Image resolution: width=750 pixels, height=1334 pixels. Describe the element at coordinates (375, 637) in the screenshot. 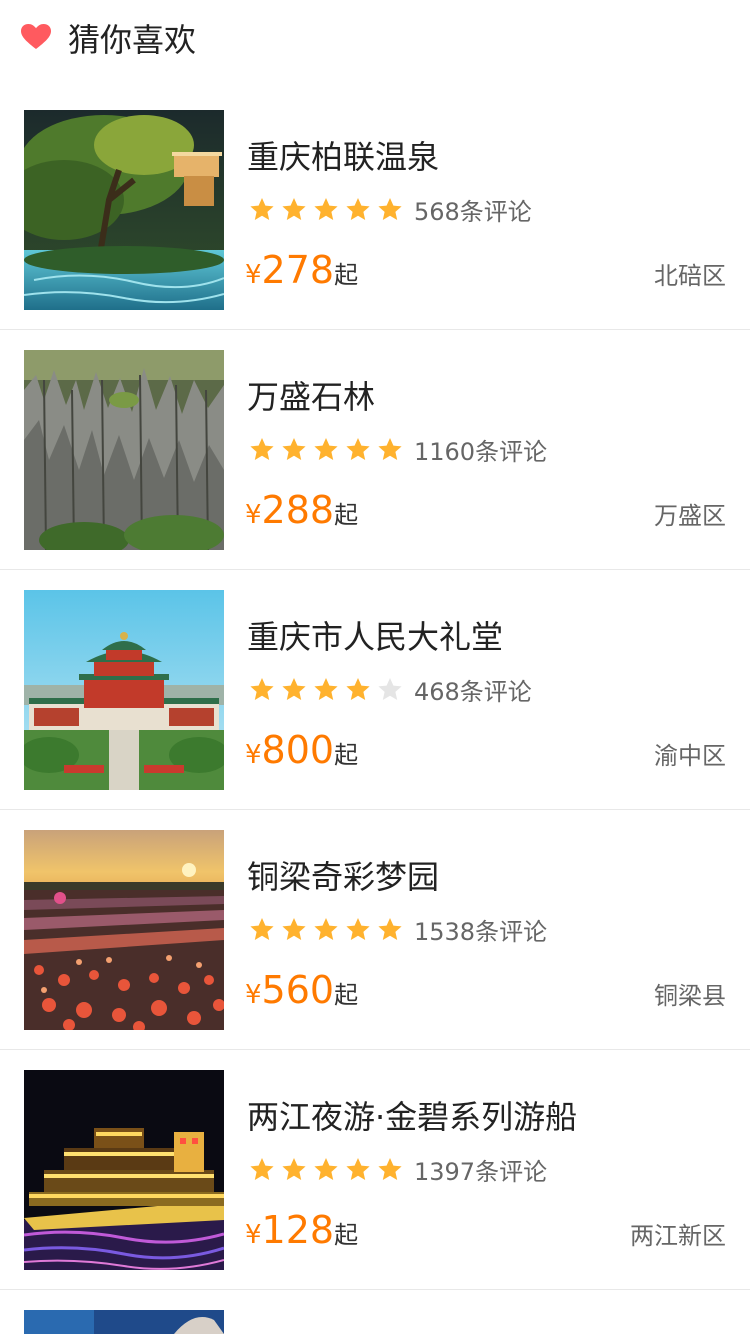

I see `attraction-name: 重庆市人民大礼堂` at that location.